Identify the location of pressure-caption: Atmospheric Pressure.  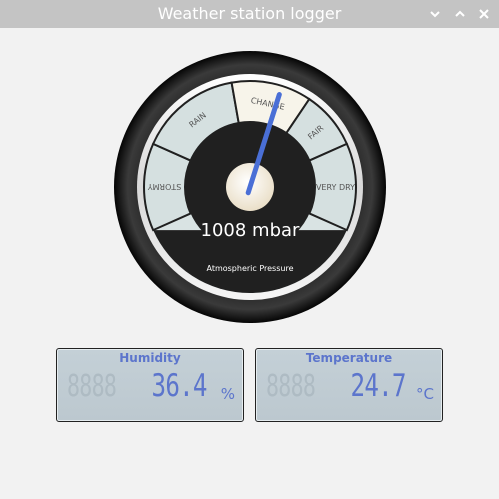
(249, 268).